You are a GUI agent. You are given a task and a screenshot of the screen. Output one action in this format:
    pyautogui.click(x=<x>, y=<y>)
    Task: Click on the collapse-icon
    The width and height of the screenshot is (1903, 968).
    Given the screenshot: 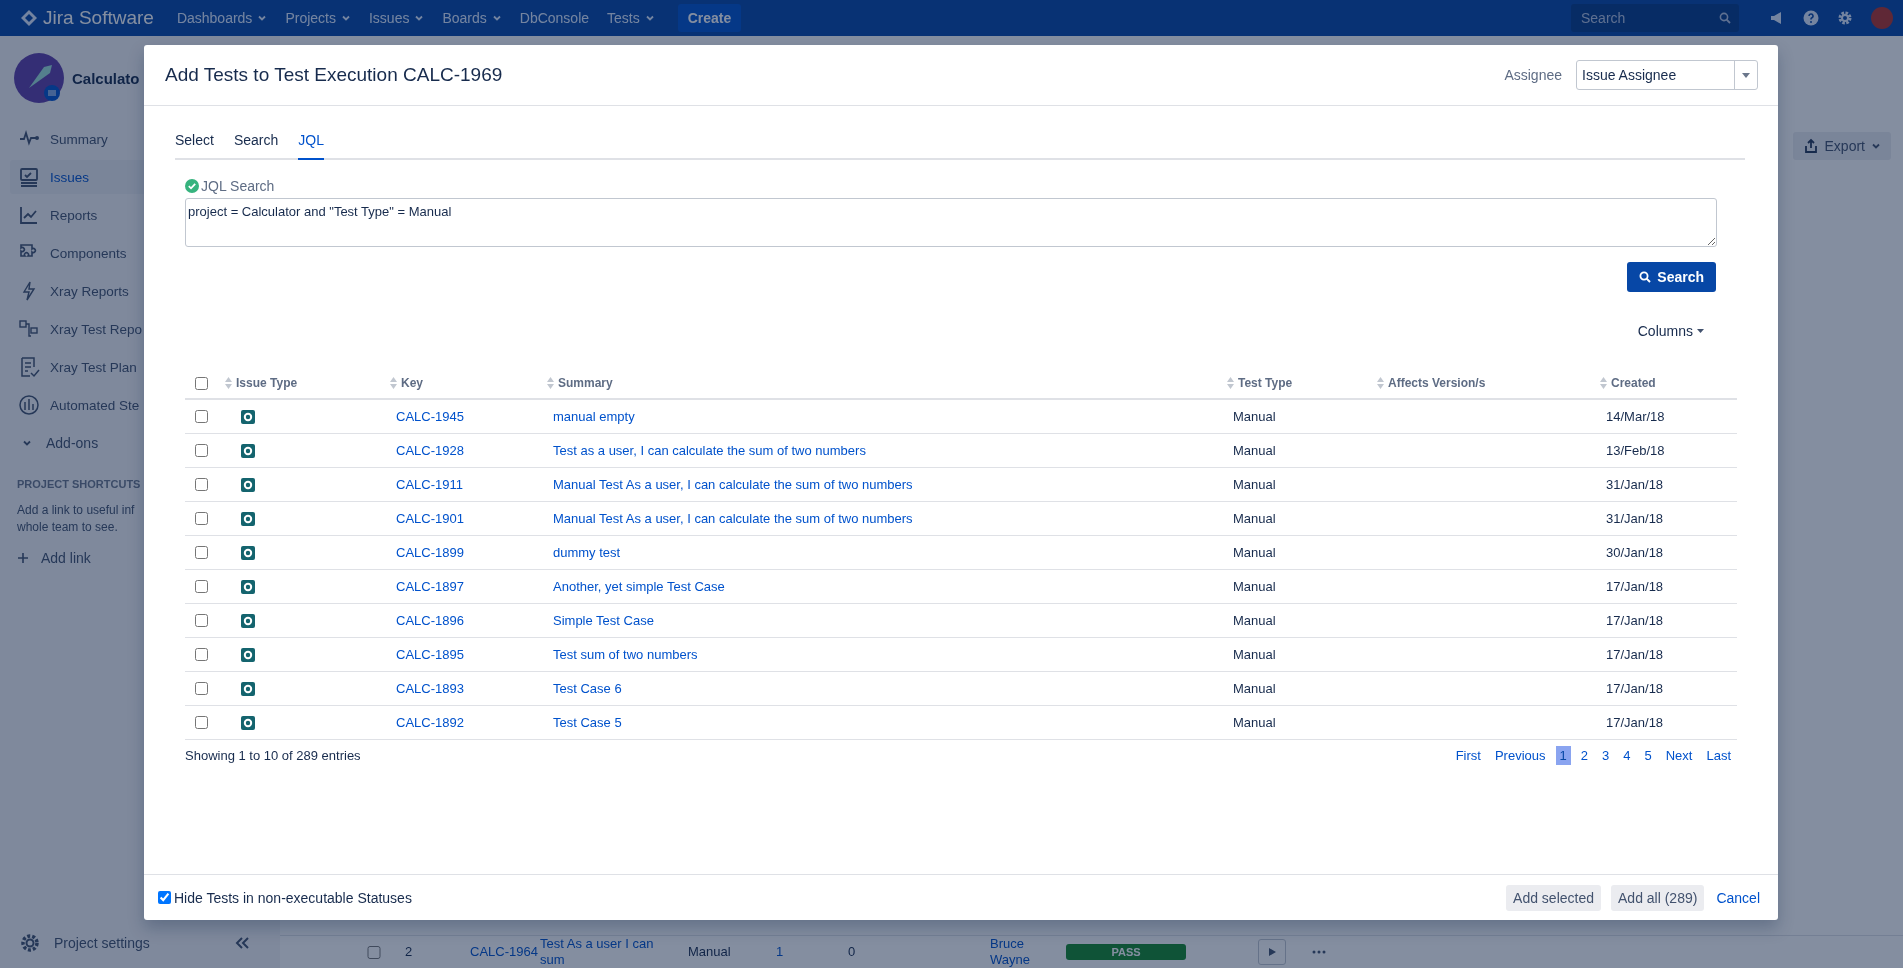 What is the action you would take?
    pyautogui.click(x=242, y=943)
    